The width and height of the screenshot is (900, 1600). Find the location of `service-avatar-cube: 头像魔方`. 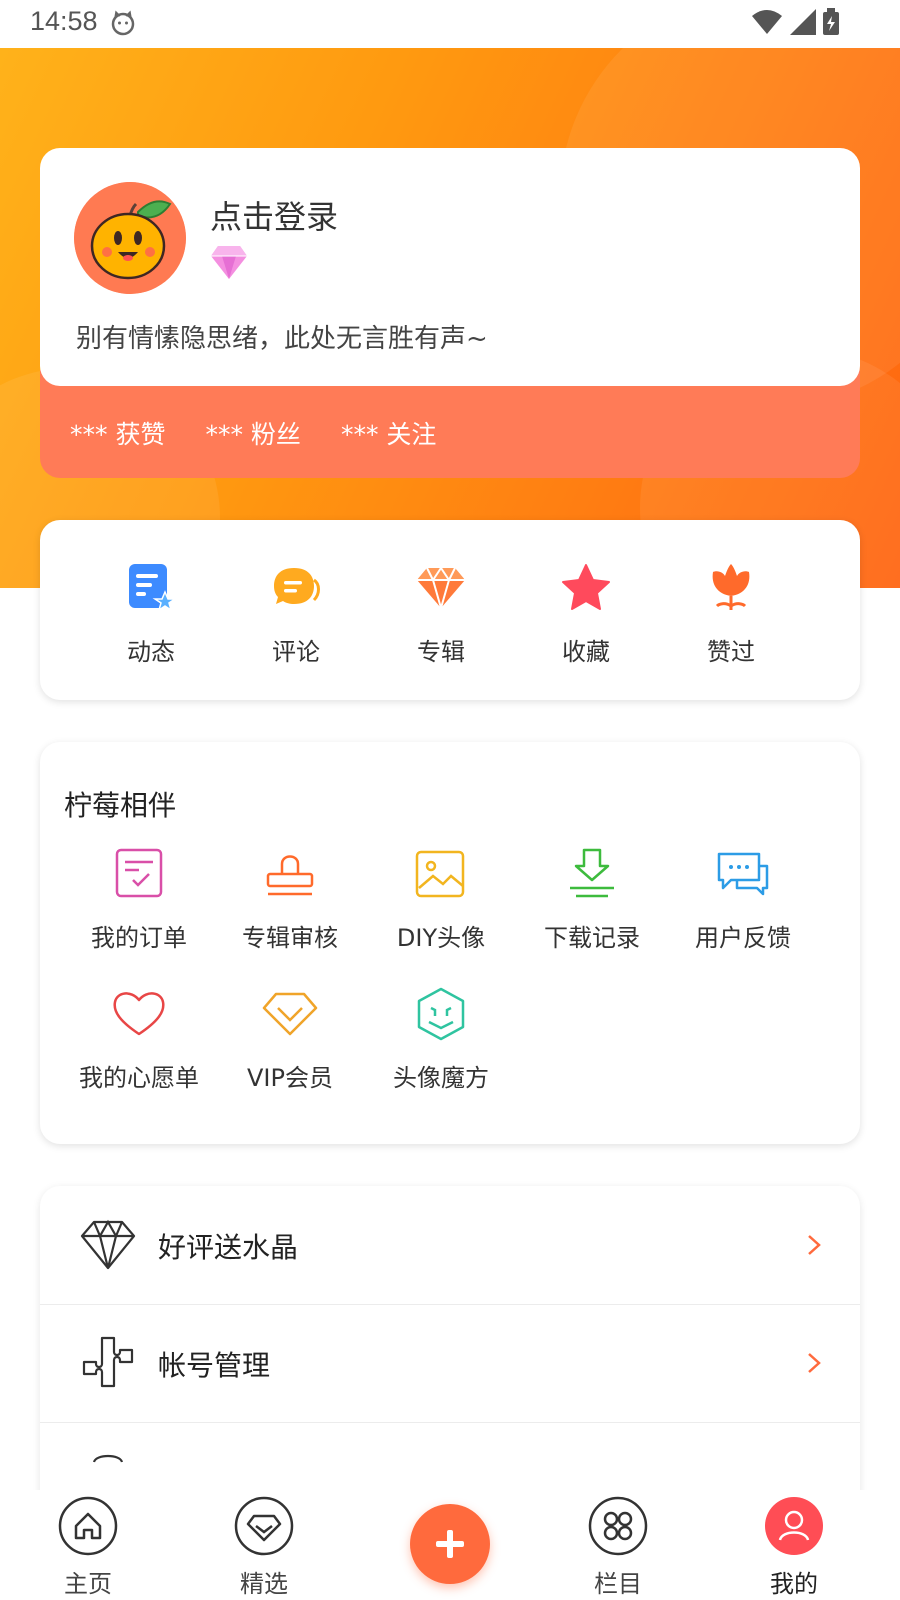

service-avatar-cube: 头像魔方 is located at coordinates (441, 1039).